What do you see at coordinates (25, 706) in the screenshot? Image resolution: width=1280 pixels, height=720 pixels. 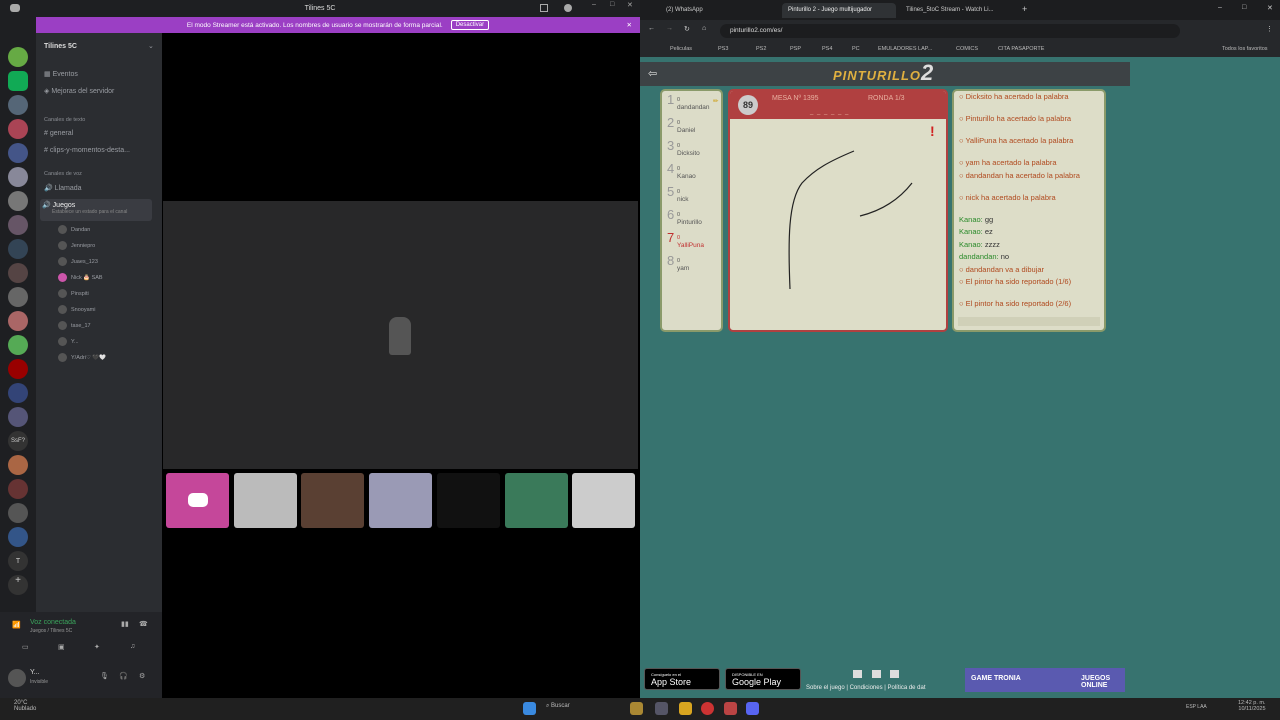 I see `weather-widget: 20°C Nublado` at bounding box center [25, 706].